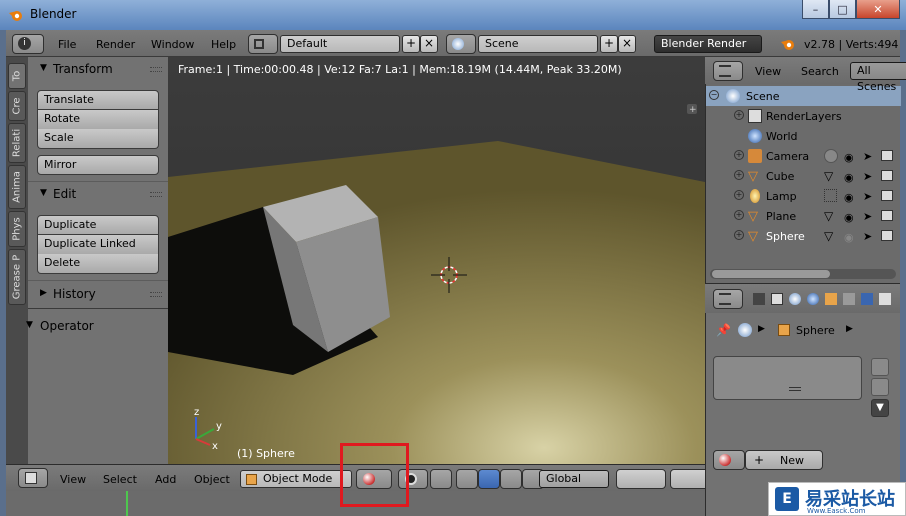 The height and width of the screenshot is (516, 906). What do you see at coordinates (98, 264) in the screenshot?
I see `delete-button: Delete` at bounding box center [98, 264].